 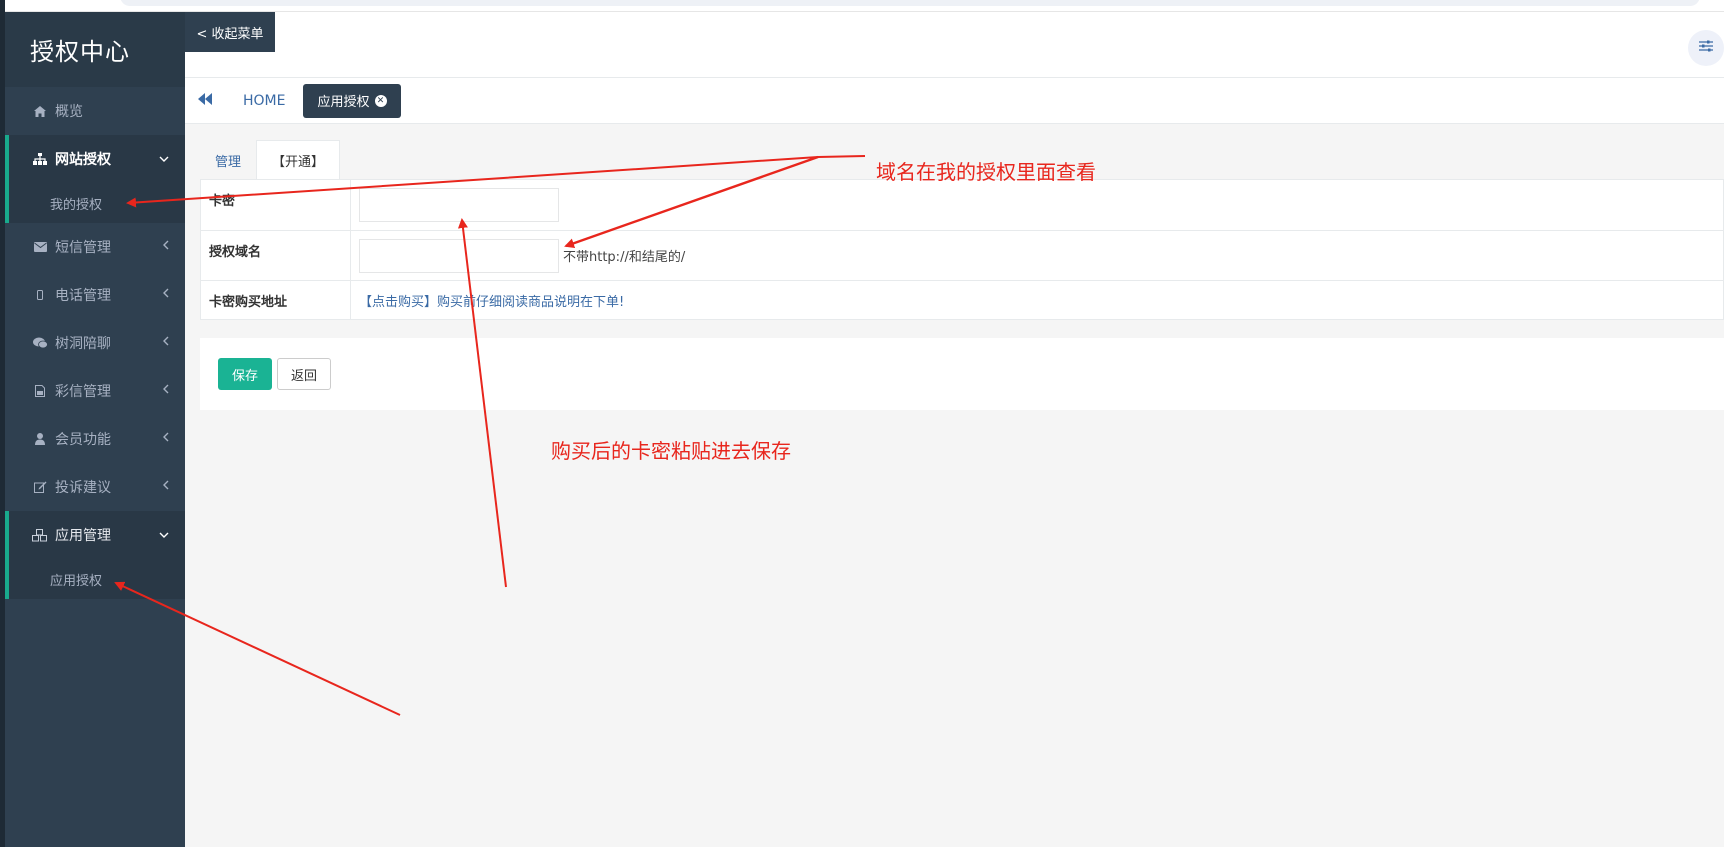 I want to click on sidebar-item-phone: 电话管理, so click(x=95, y=295).